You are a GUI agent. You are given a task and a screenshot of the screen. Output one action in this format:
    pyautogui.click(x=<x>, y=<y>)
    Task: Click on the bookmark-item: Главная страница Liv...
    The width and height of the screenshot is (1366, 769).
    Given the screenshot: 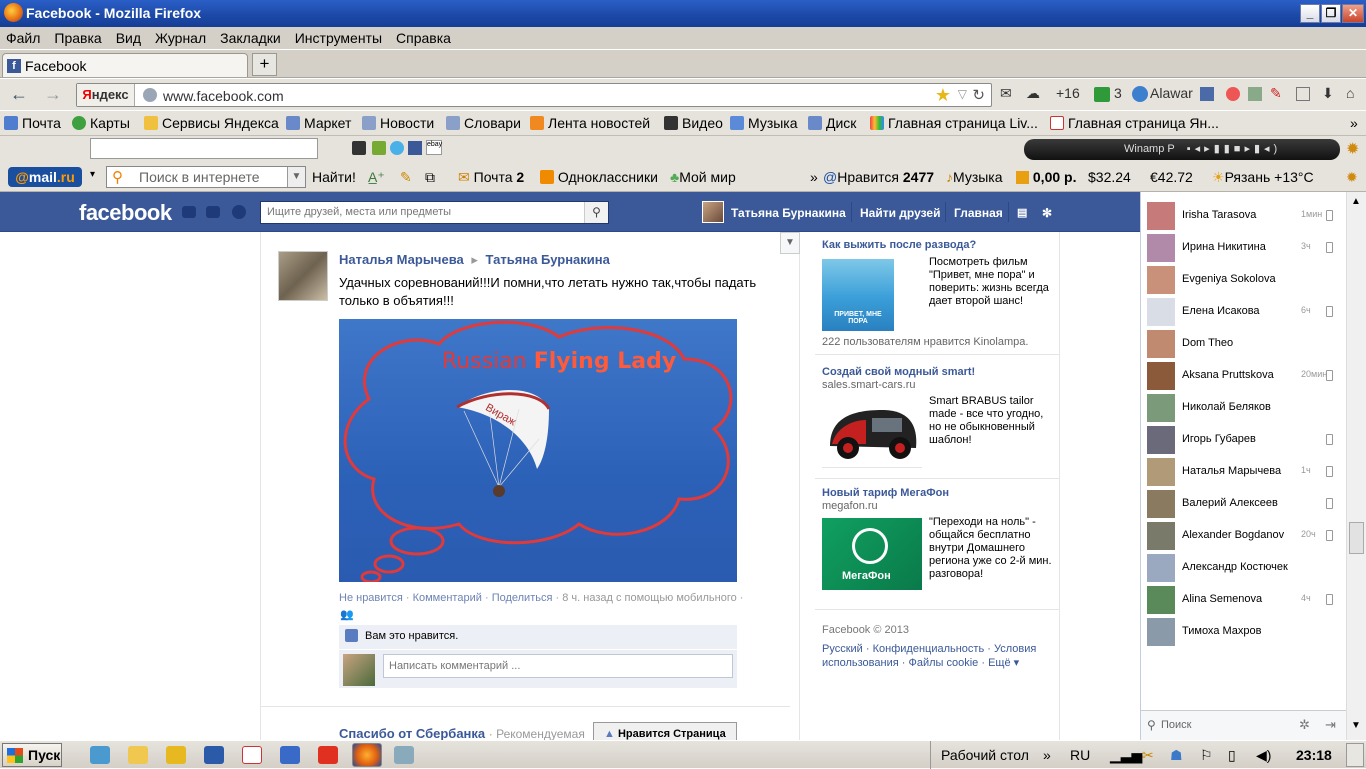 What is the action you would take?
    pyautogui.click(x=954, y=123)
    